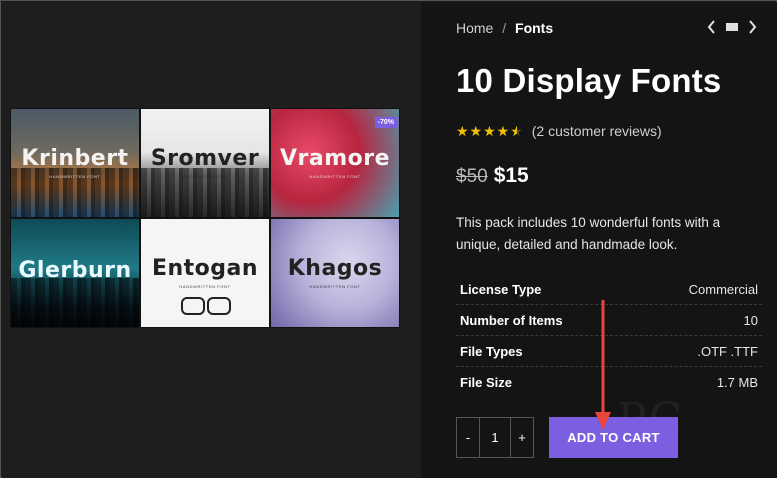 This screenshot has width=777, height=478. What do you see at coordinates (335, 268) in the screenshot?
I see `tile-title: Khagos` at bounding box center [335, 268].